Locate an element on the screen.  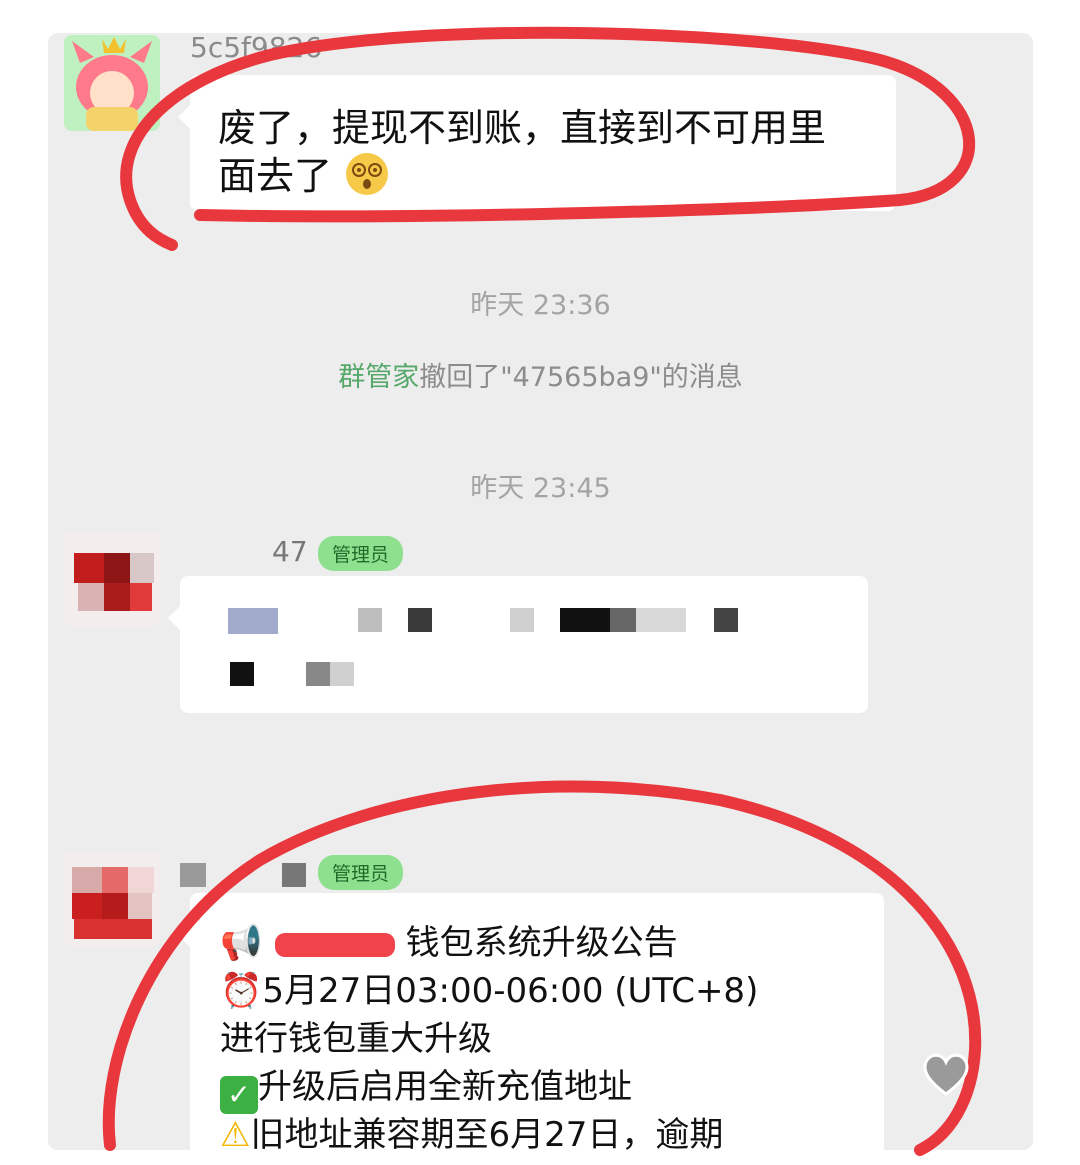
cartoon-avatar-icon is located at coordinates (112, 83).